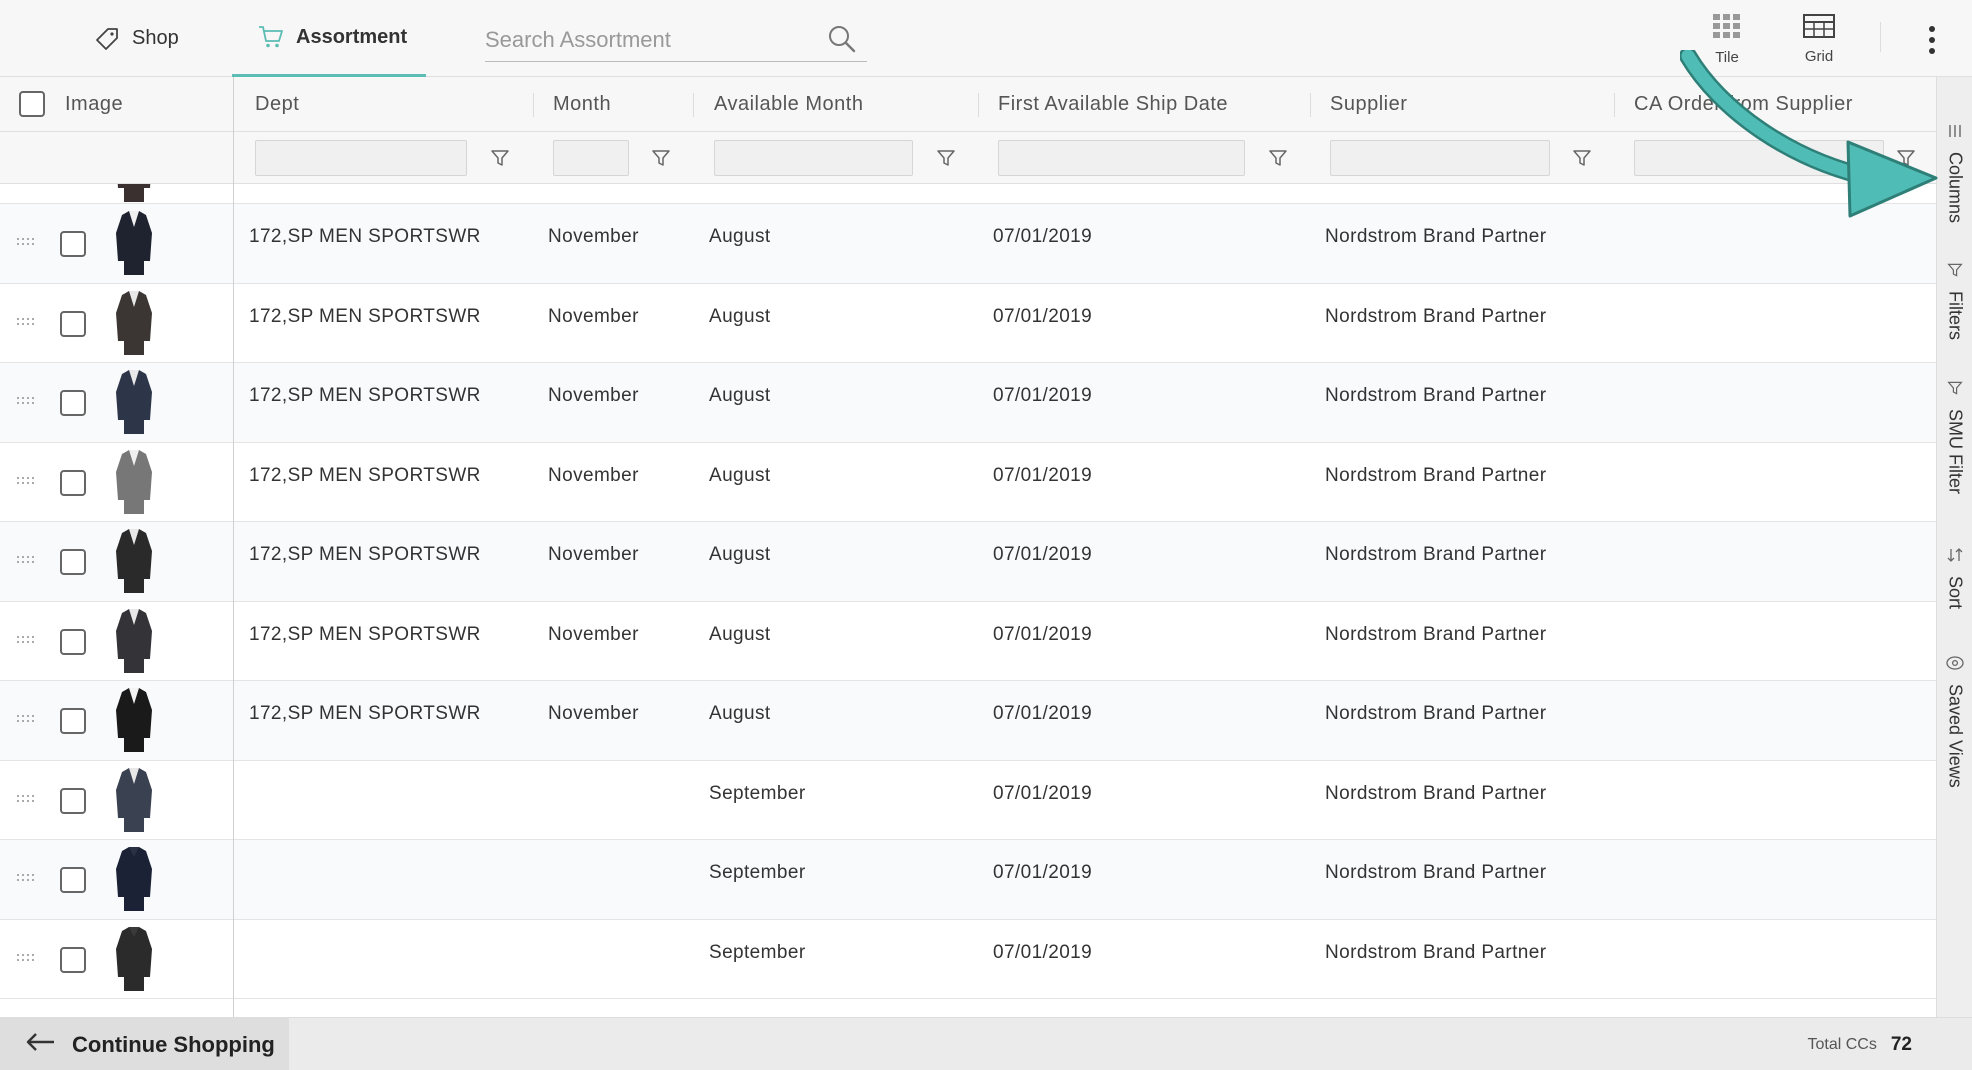 This screenshot has width=1972, height=1070. What do you see at coordinates (1954, 301) in the screenshot?
I see `side-tab-filters: Filters` at bounding box center [1954, 301].